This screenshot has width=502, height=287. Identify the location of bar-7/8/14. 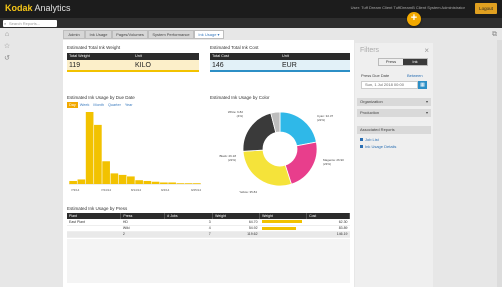
(81, 181).